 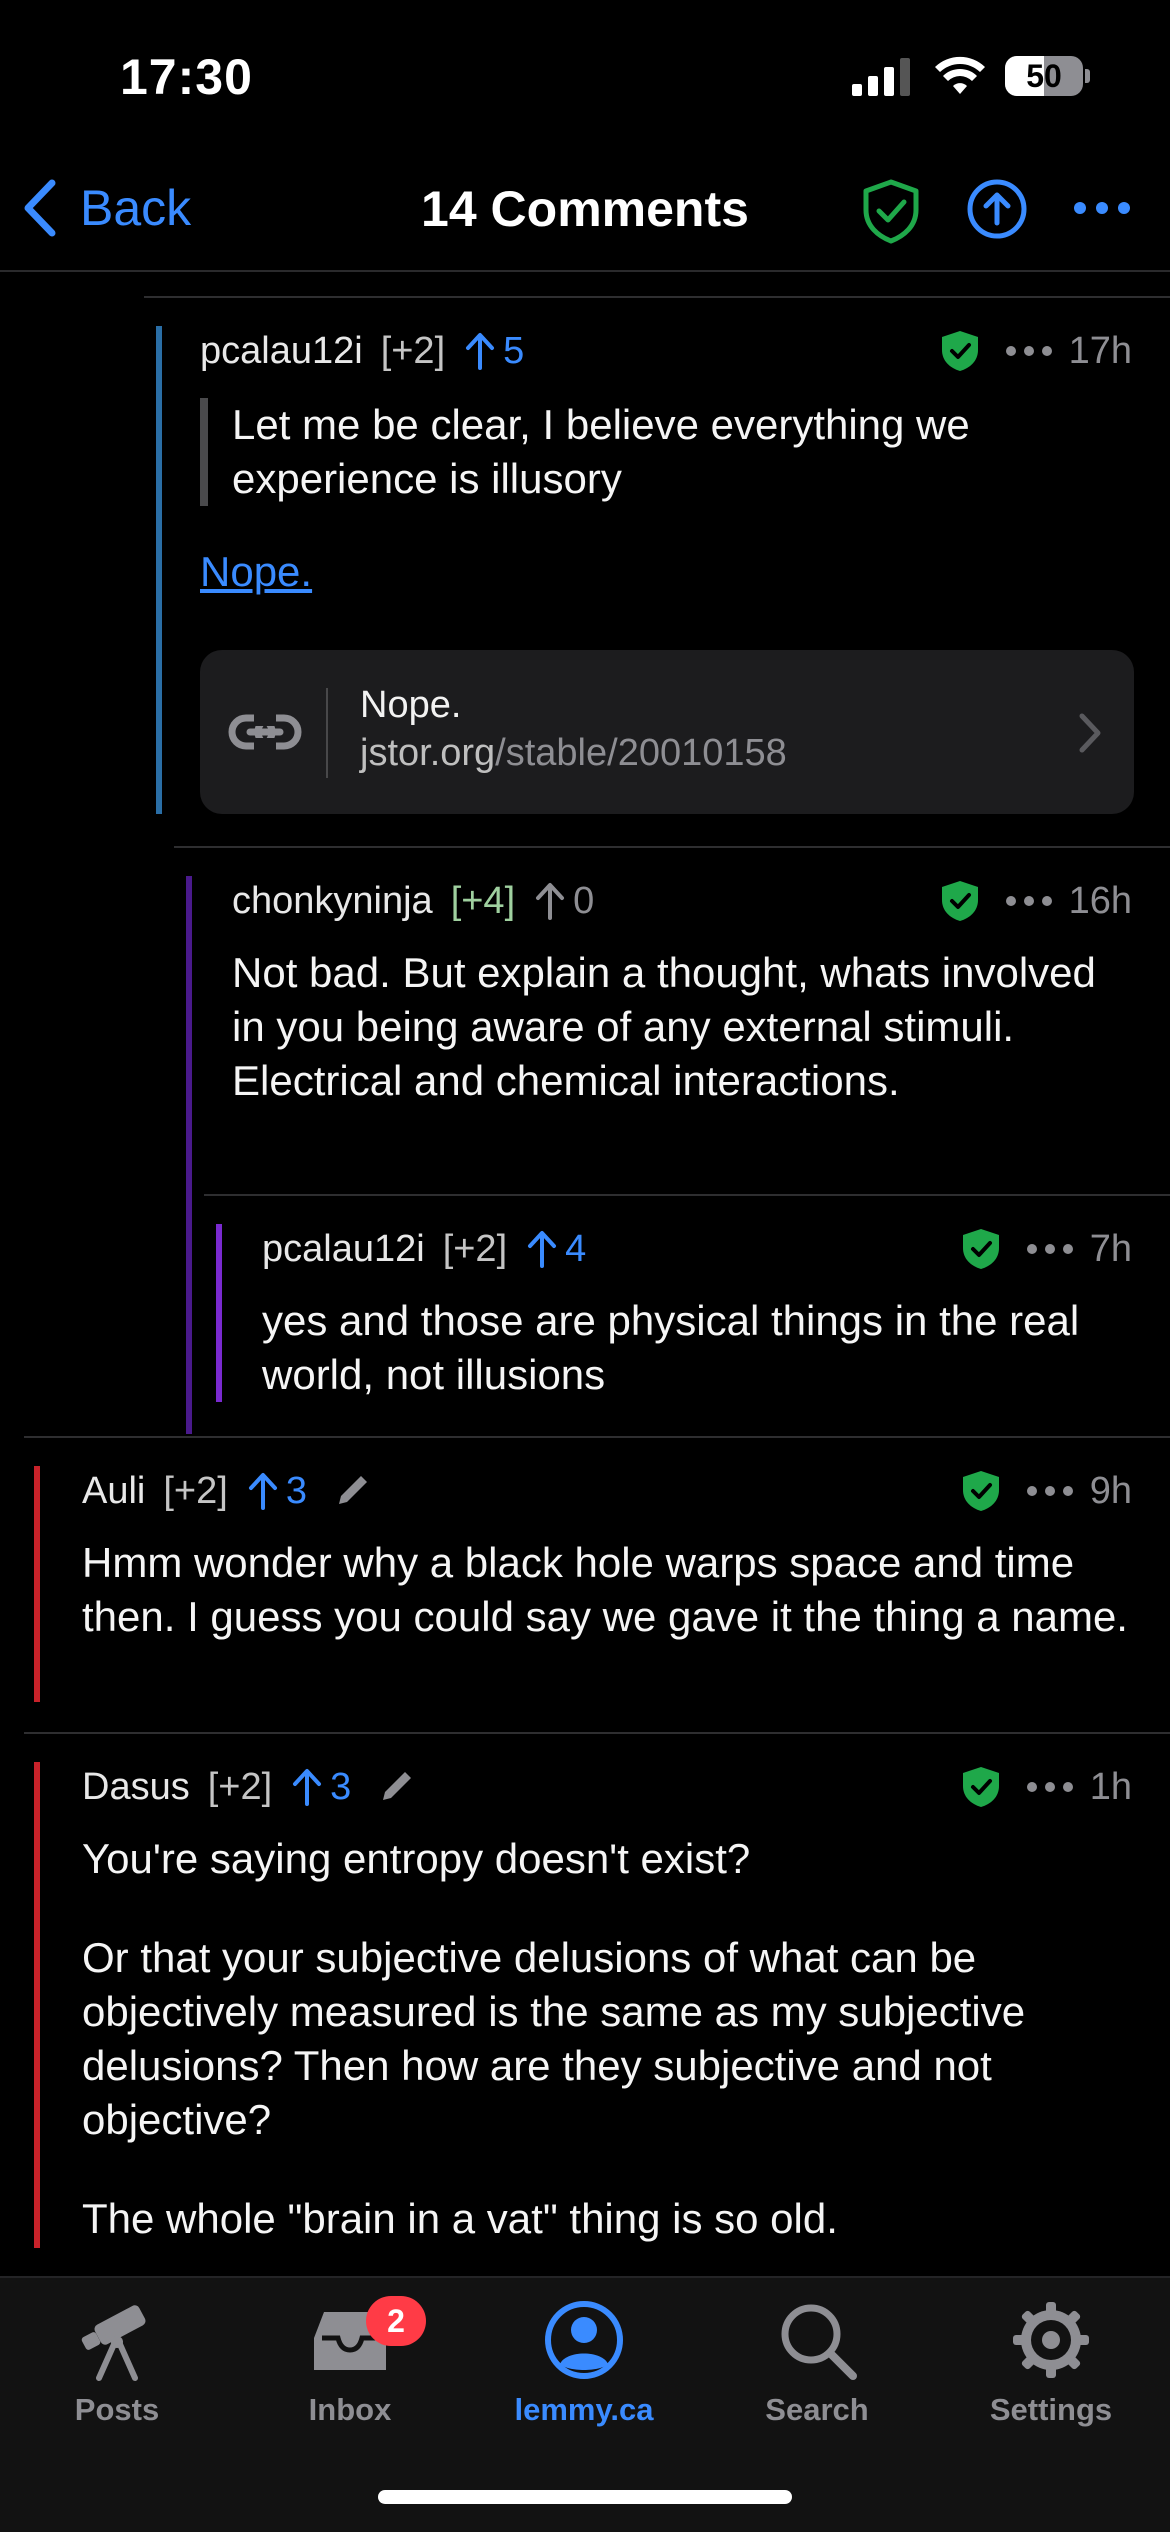 I want to click on link-card-path: /stable/20010158, so click(x=641, y=753).